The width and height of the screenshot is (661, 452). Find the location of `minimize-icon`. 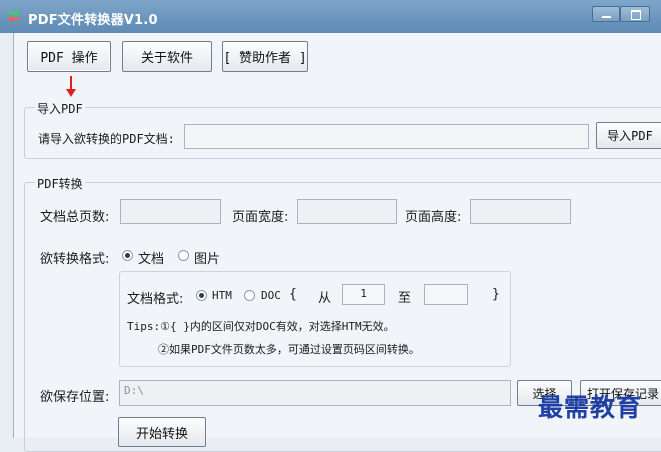

minimize-icon is located at coordinates (606, 17).